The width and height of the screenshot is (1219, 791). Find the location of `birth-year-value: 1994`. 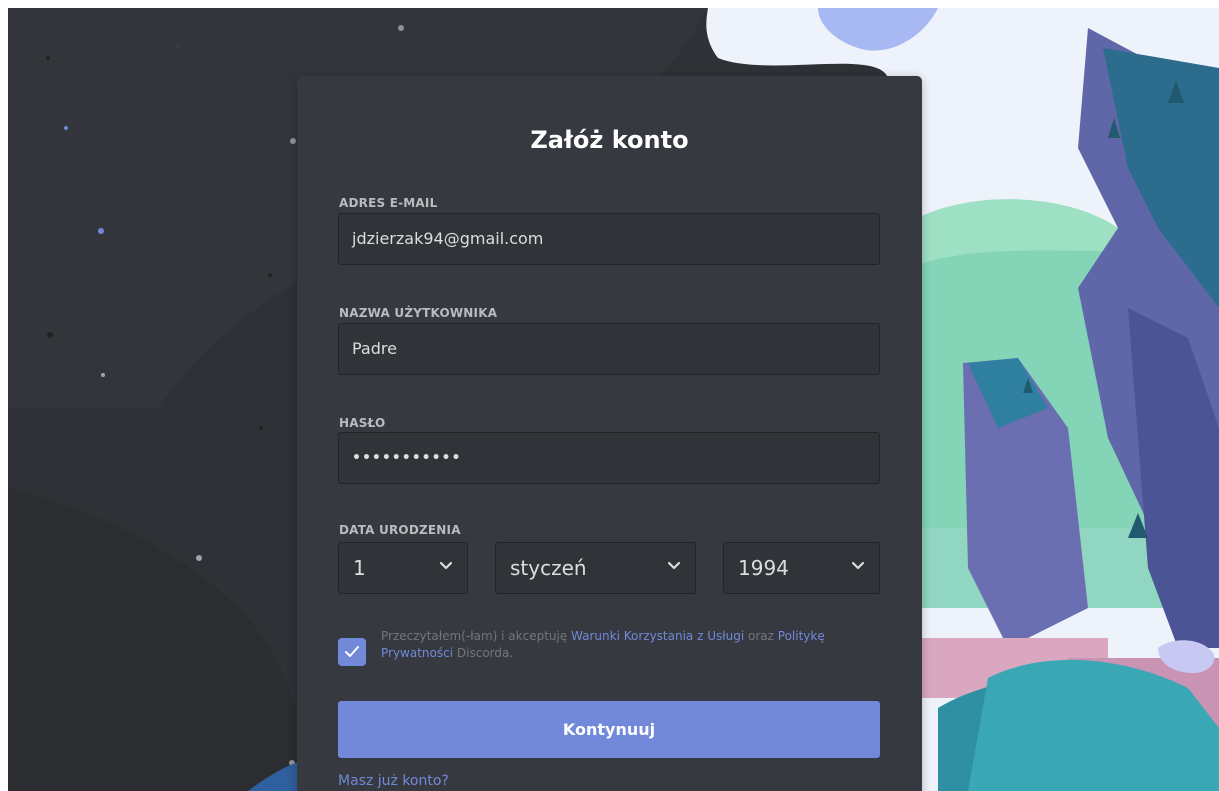

birth-year-value: 1994 is located at coordinates (763, 568).